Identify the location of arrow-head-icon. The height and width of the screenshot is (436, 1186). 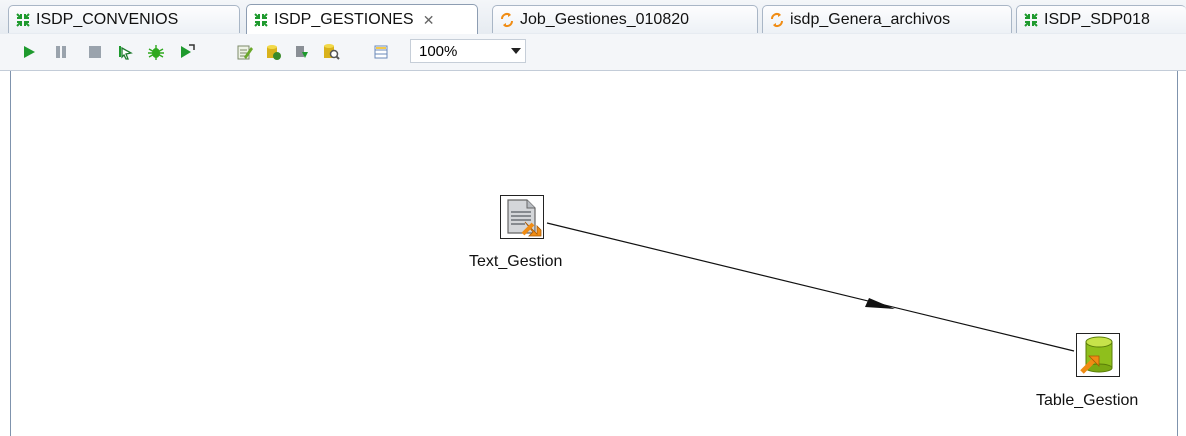
(880, 303).